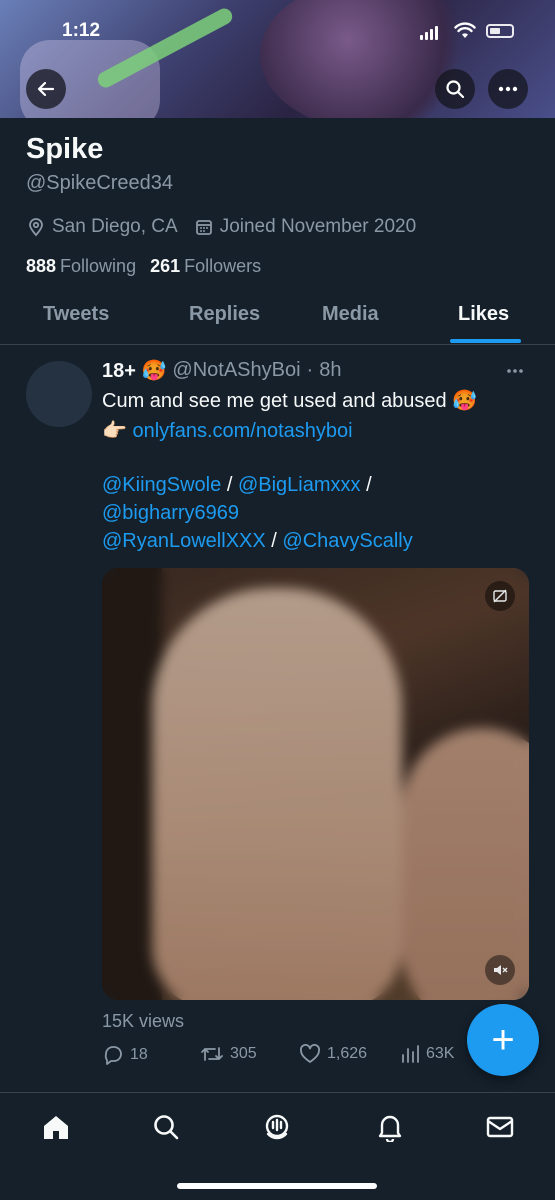 This screenshot has height=1200, width=555. I want to click on nav-notifications, so click(390, 1127).